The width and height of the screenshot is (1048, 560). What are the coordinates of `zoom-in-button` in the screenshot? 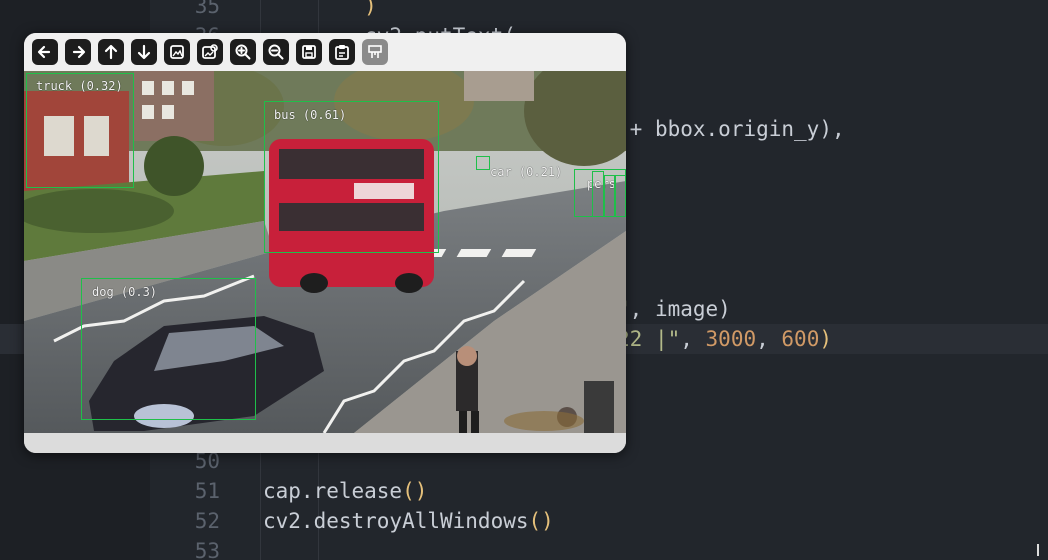 It's located at (243, 52).